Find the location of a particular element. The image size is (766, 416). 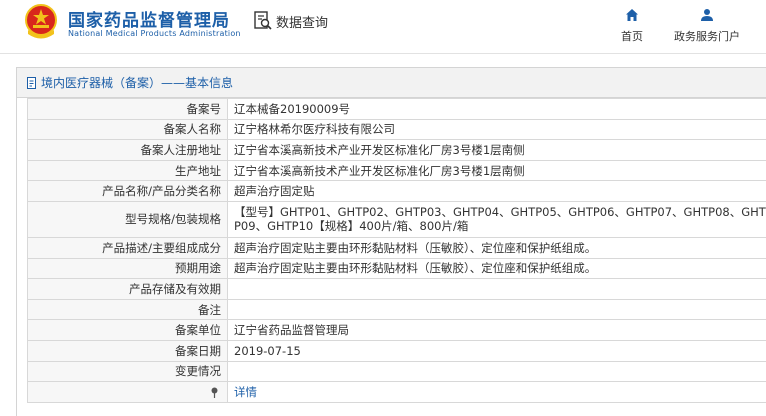

field-label: 型号规格/包装规格 is located at coordinates (127, 219).